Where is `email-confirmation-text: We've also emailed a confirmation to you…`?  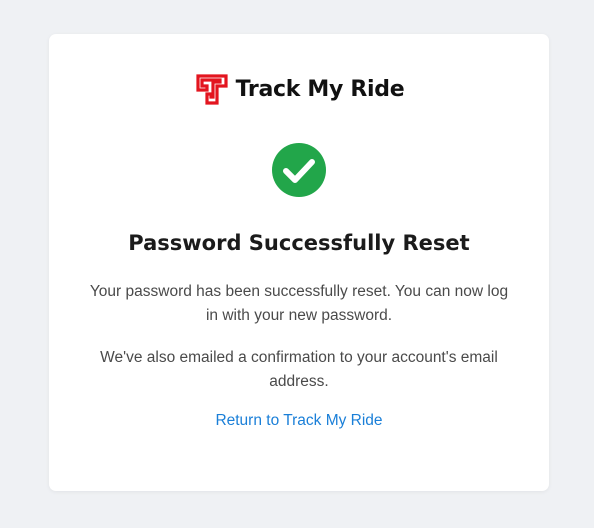
email-confirmation-text: We've also emailed a confirmation to you… is located at coordinates (299, 369).